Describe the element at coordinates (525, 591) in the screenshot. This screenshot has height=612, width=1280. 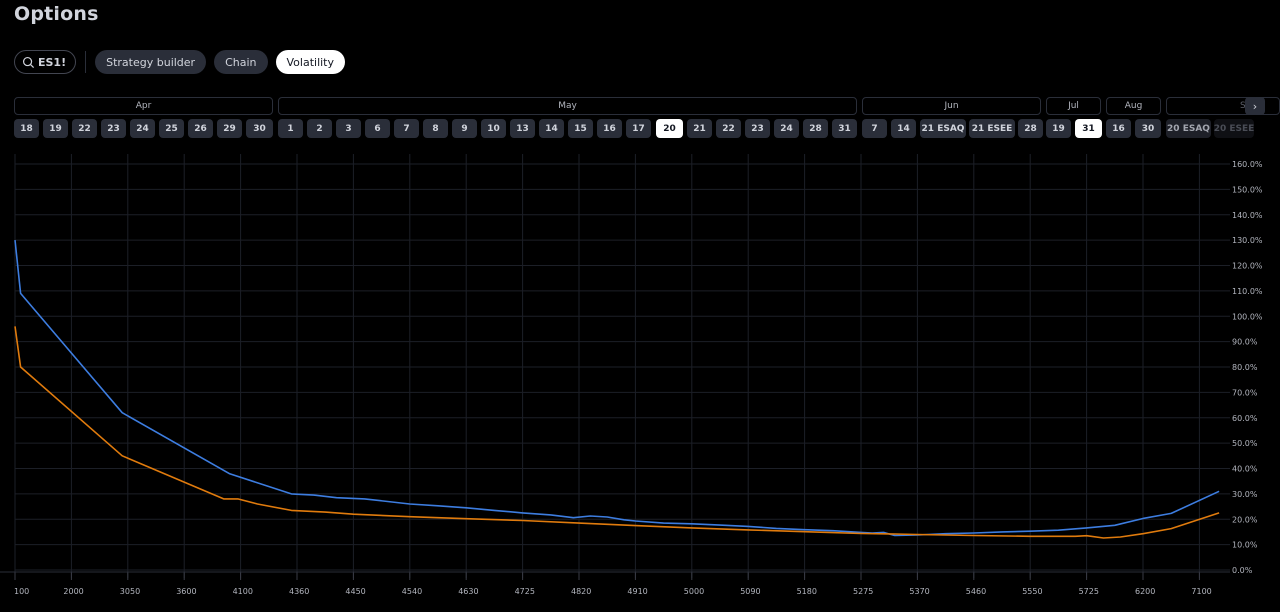
I see `x-tick-label: 4725` at that location.